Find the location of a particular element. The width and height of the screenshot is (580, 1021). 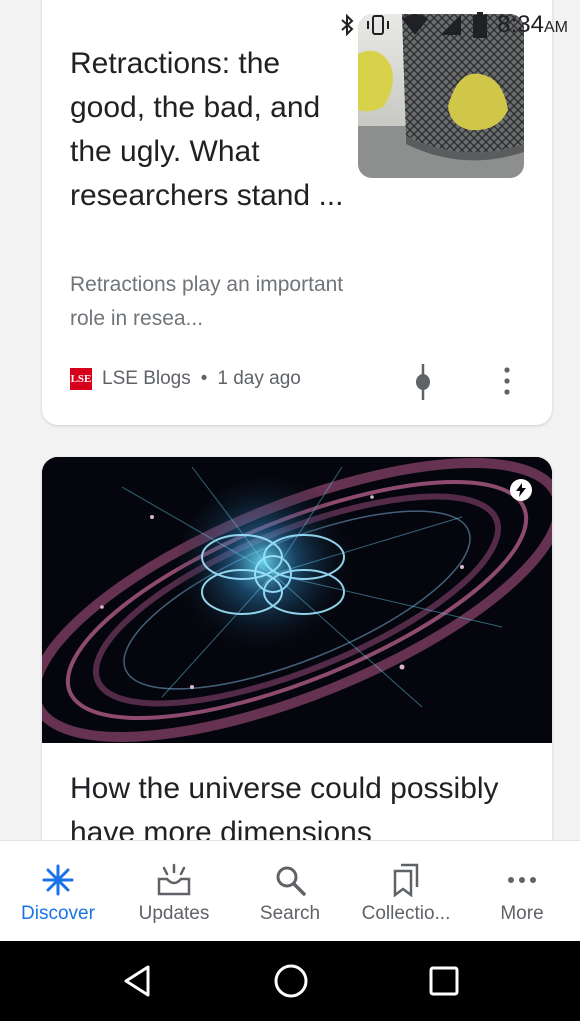

article-meta: LSE LSE Blogs • 1 day ago is located at coordinates (185, 379).